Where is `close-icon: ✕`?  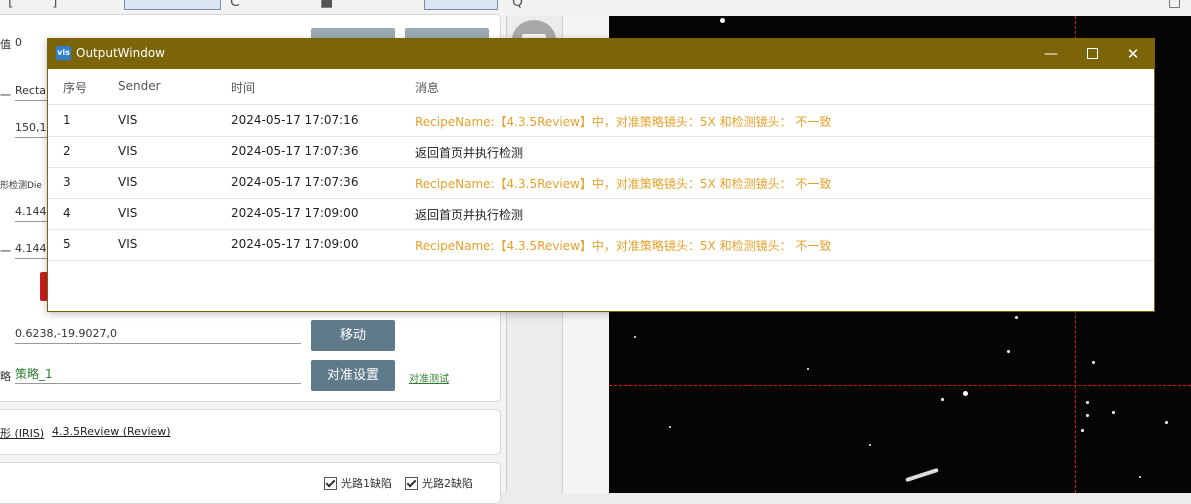
close-icon: ✕ is located at coordinates (1133, 54).